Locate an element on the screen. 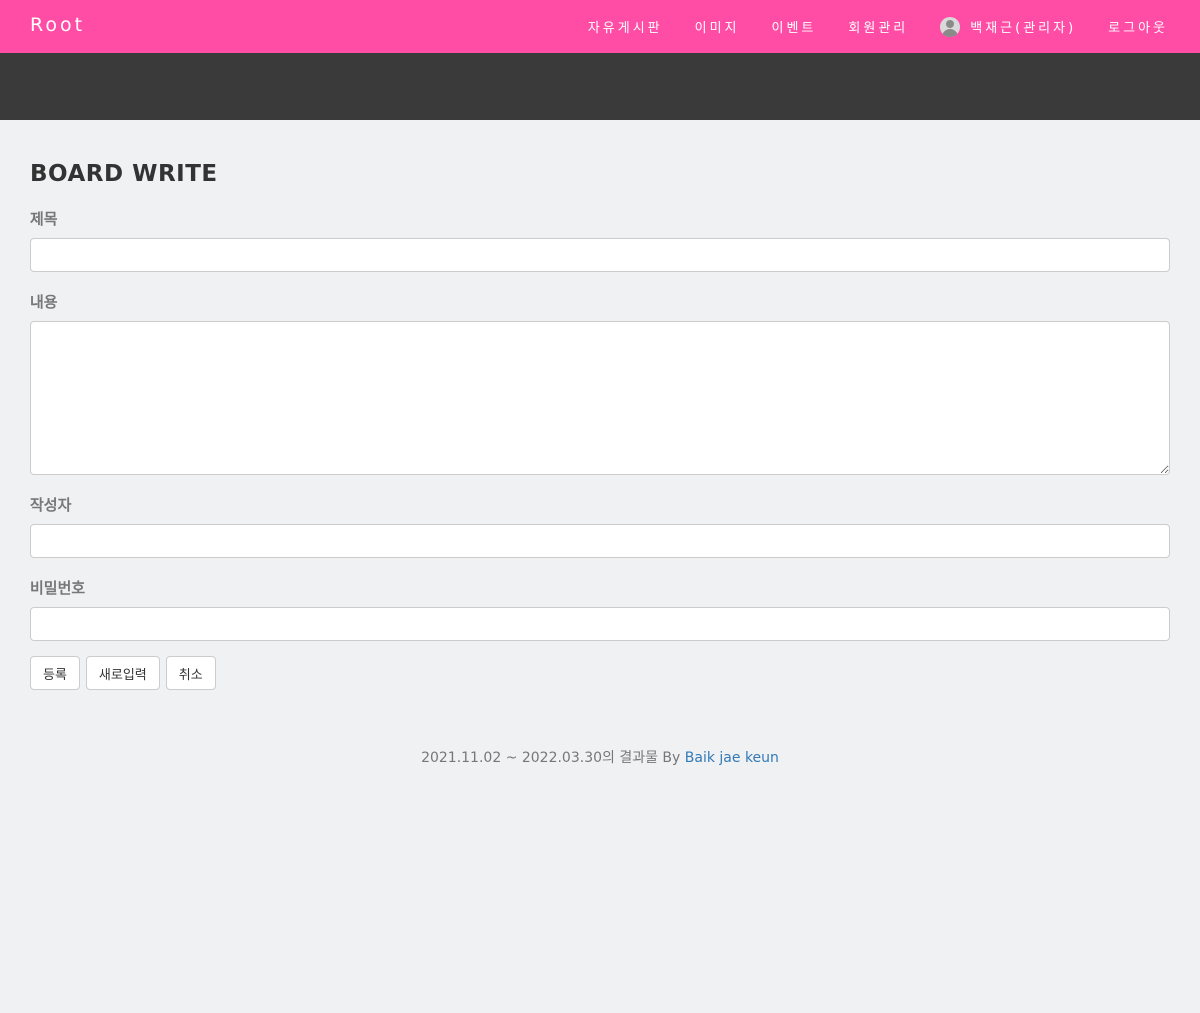 Image resolution: width=1200 pixels, height=1013 pixels. author-label: 작성자 is located at coordinates (51, 505).